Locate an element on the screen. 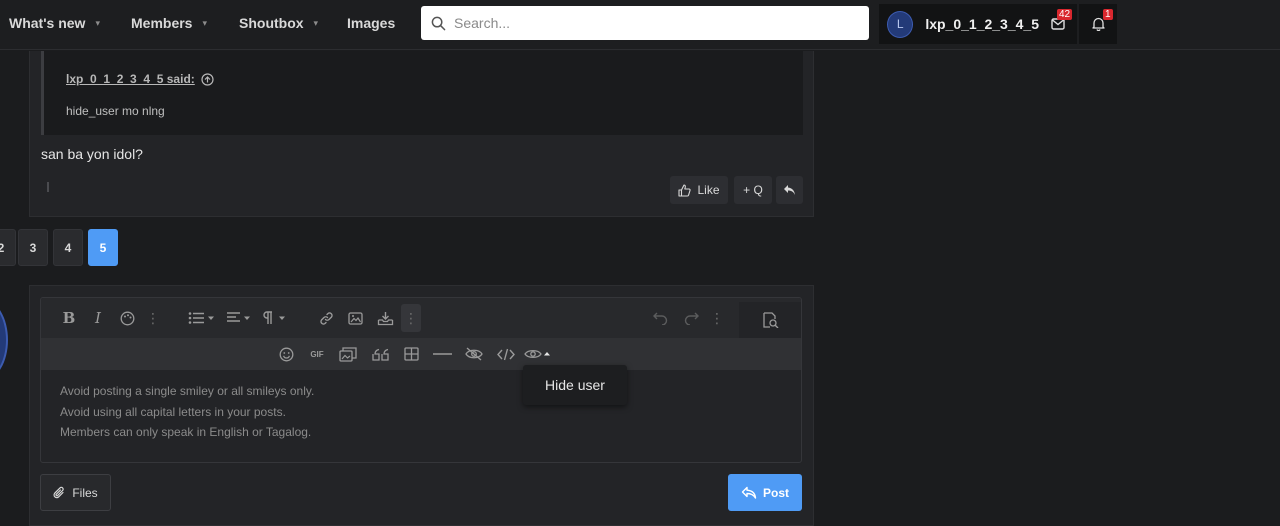  nav-whats-new: What's new ▾ is located at coordinates (54, 23).